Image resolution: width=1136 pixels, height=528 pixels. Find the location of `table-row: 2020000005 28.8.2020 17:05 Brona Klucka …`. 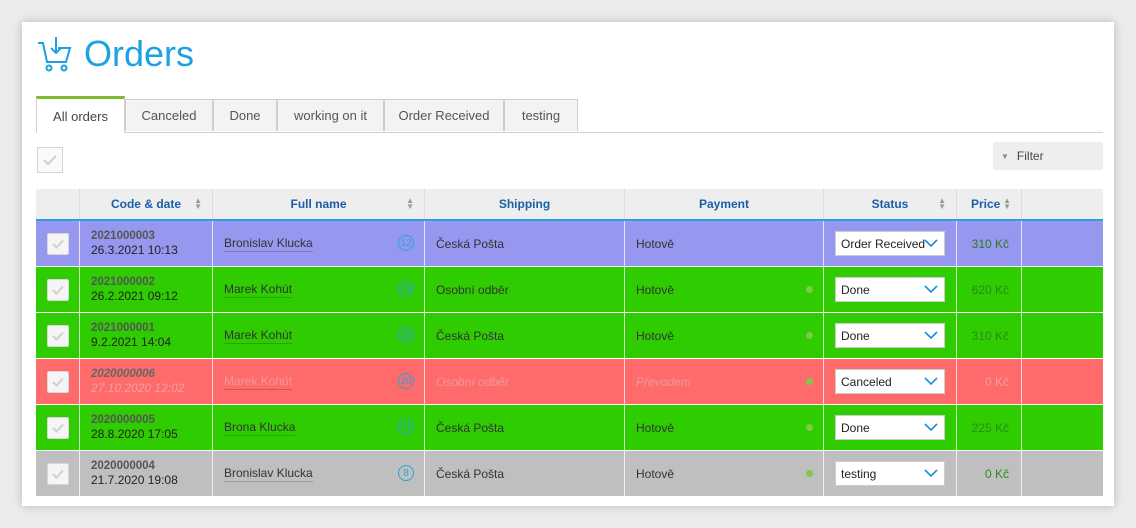

table-row: 2020000005 28.8.2020 17:05 Brona Klucka … is located at coordinates (569, 428).